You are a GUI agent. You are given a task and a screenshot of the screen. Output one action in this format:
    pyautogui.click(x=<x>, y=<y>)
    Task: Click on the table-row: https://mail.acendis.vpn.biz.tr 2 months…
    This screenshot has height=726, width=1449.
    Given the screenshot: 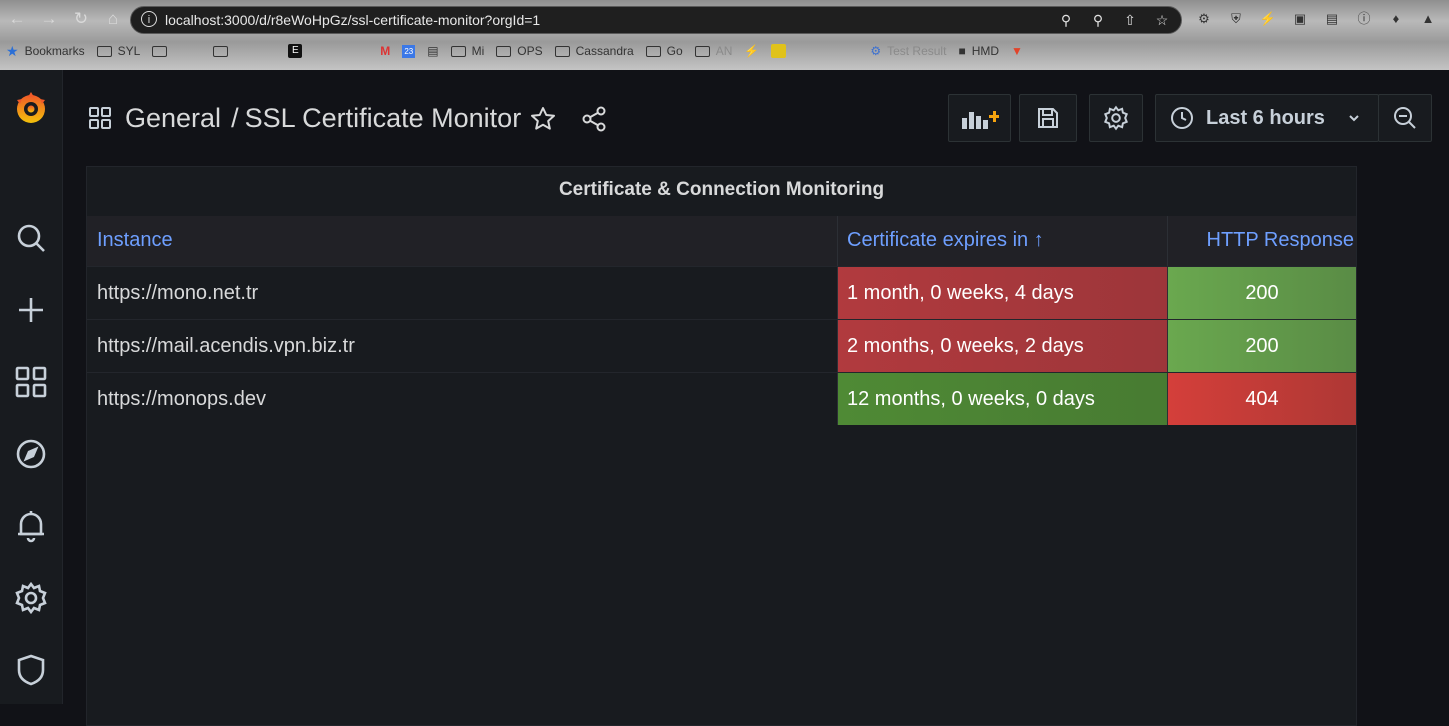 What is the action you would take?
    pyautogui.click(x=721, y=345)
    